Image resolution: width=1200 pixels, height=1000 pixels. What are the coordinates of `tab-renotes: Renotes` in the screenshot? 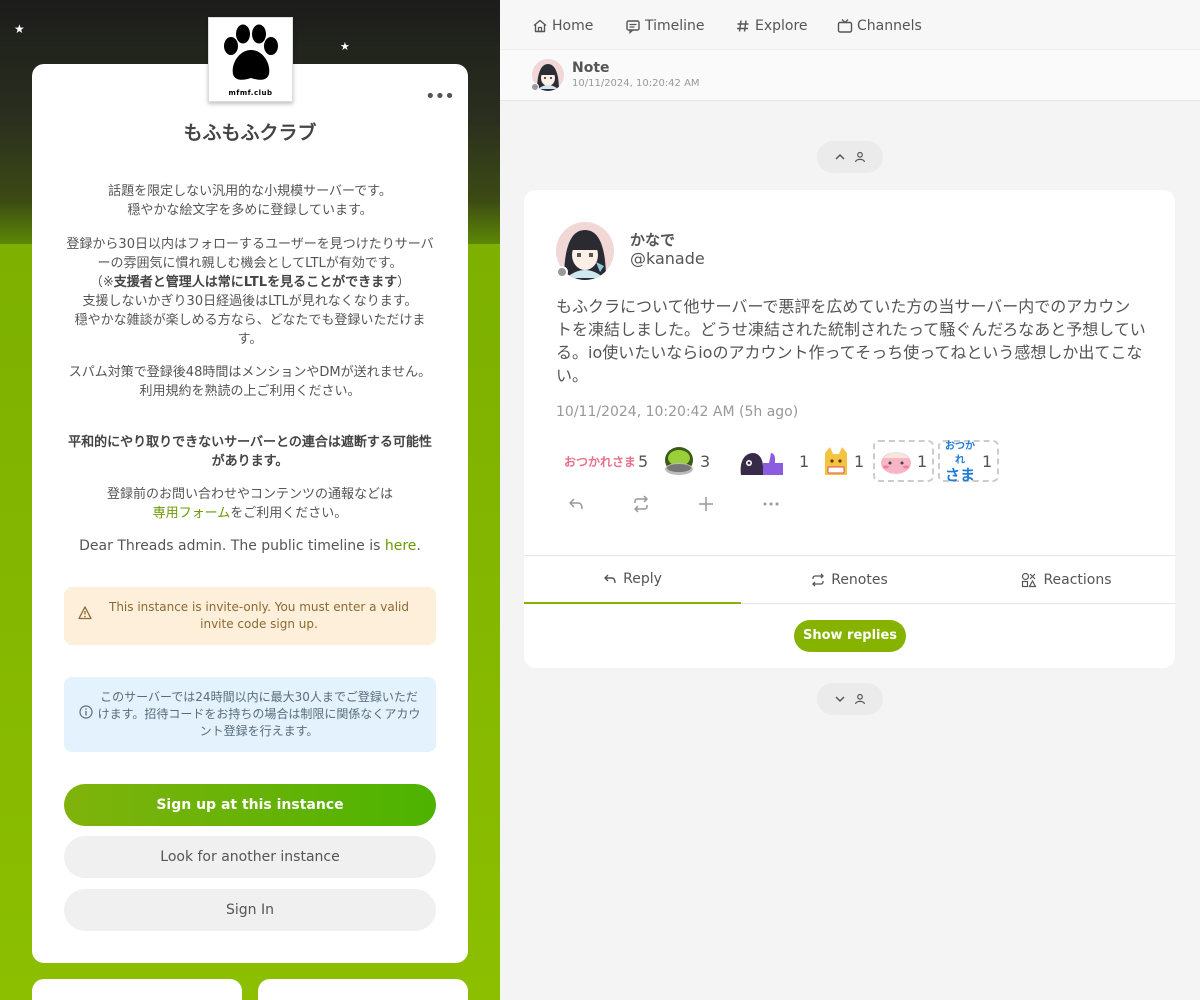 It's located at (849, 580).